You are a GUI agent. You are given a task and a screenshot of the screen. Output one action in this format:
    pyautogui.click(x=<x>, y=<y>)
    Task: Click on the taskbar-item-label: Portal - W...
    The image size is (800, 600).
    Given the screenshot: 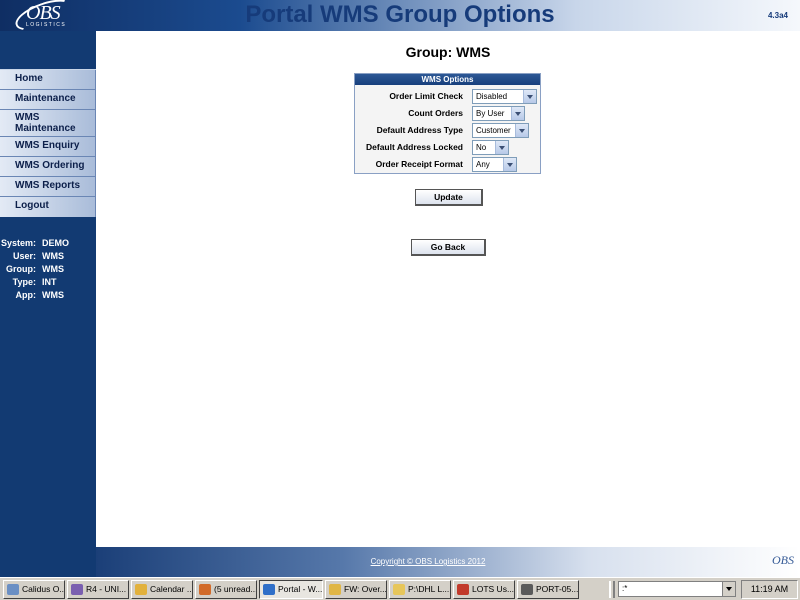 What is the action you would take?
    pyautogui.click(x=300, y=589)
    